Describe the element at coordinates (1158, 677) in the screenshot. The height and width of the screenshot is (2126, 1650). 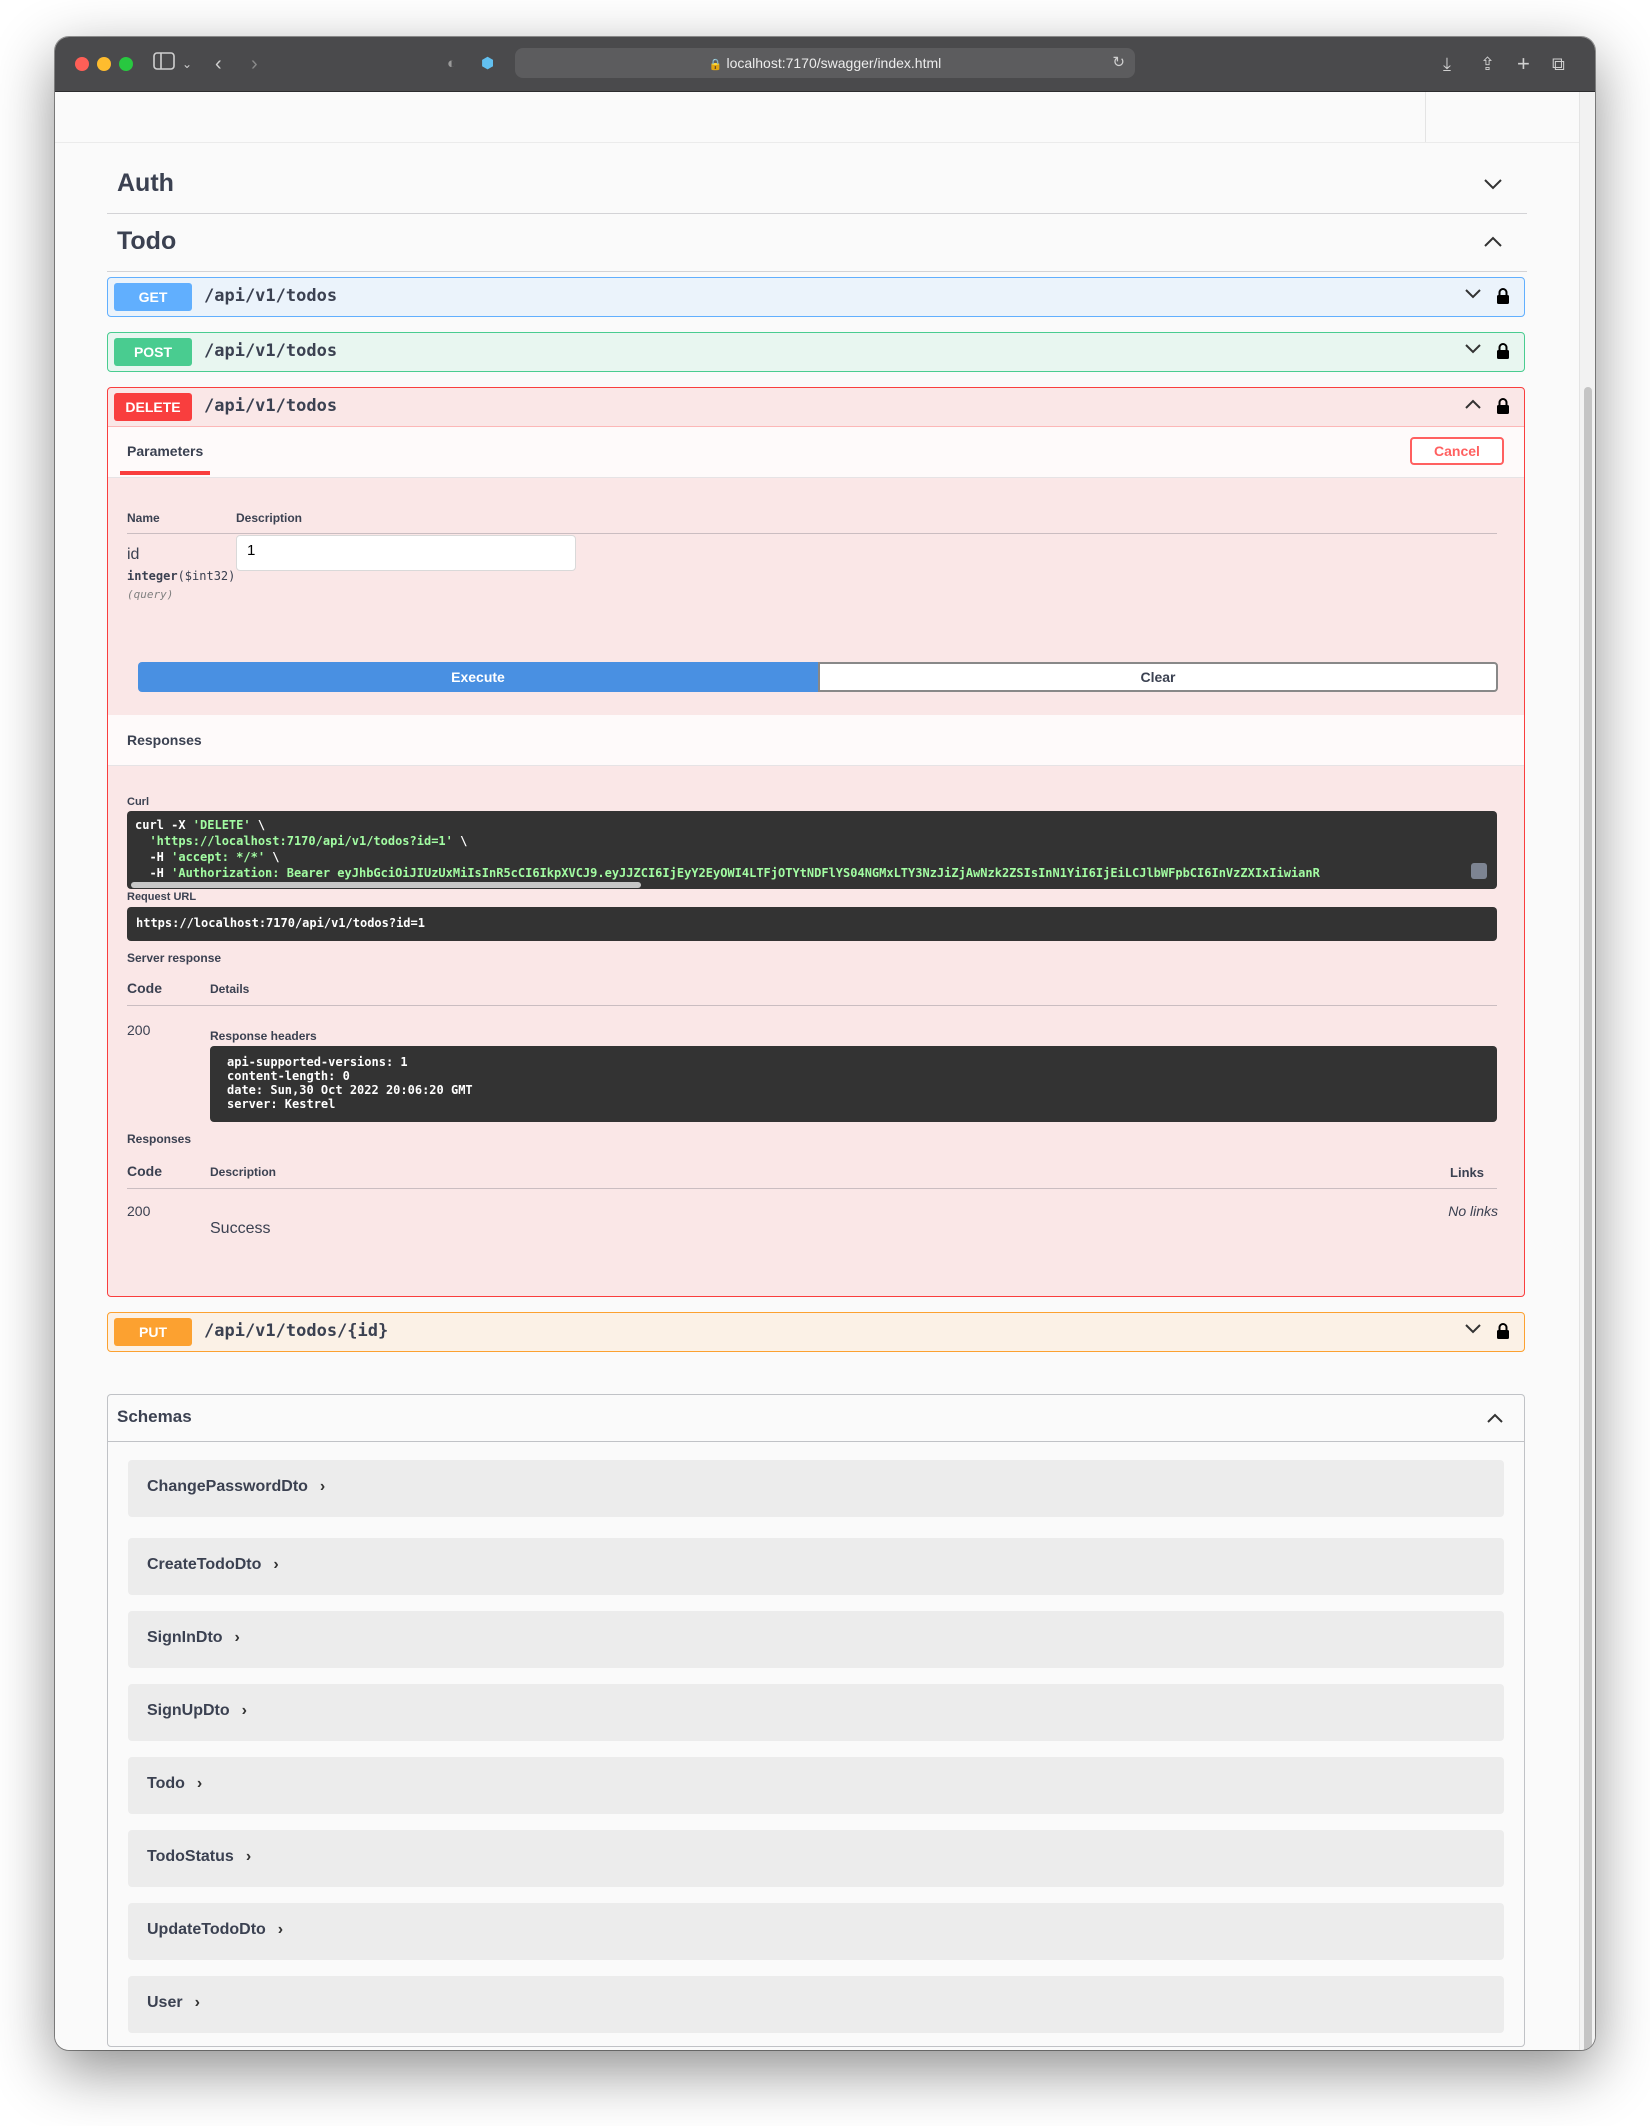
I see `clear-button: Clear` at that location.